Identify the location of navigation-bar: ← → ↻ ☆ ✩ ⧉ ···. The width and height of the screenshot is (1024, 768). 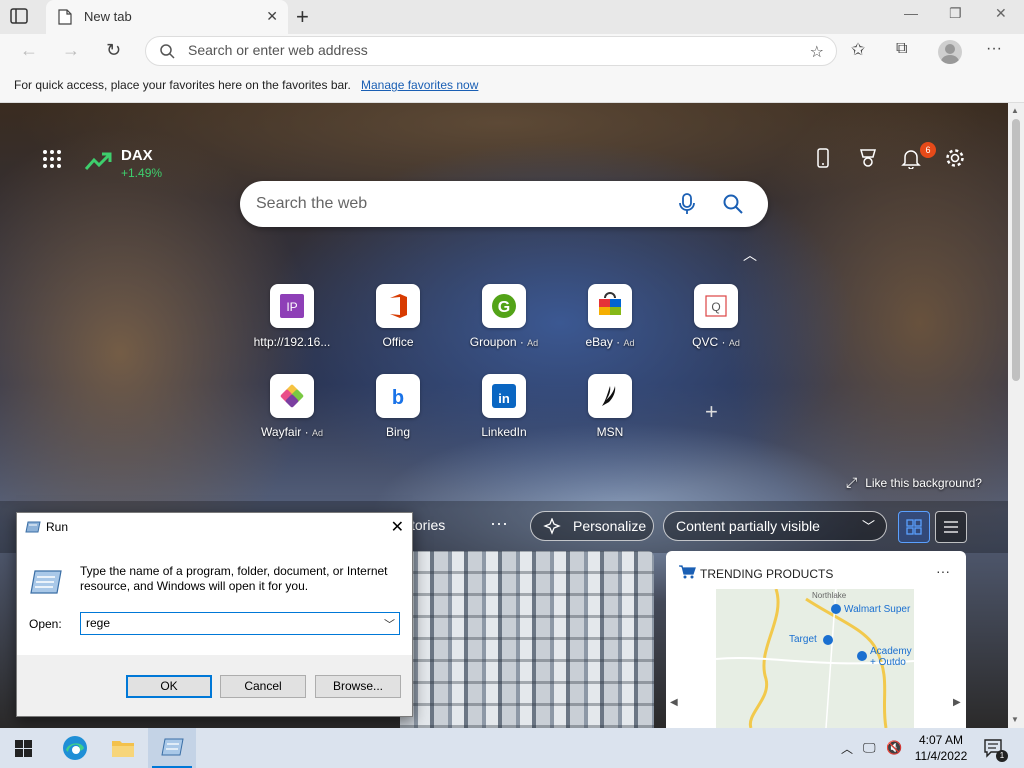
(512, 52).